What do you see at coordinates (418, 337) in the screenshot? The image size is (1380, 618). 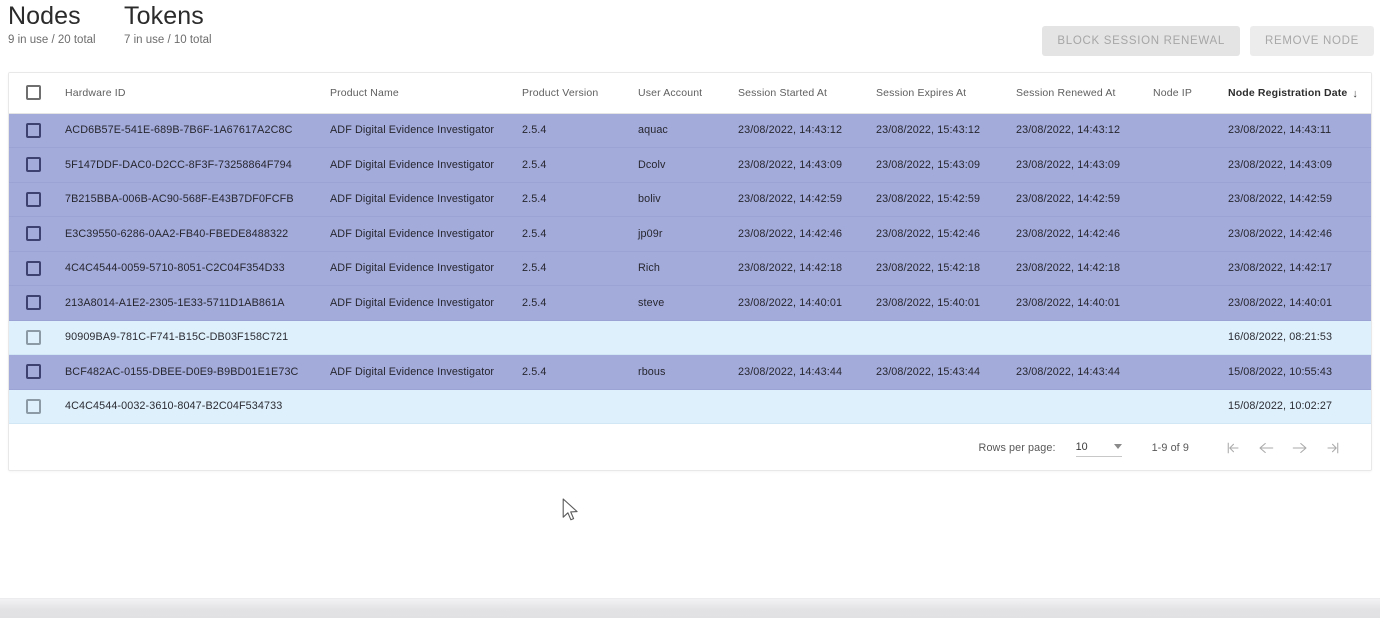 I see `cell-product-name` at bounding box center [418, 337].